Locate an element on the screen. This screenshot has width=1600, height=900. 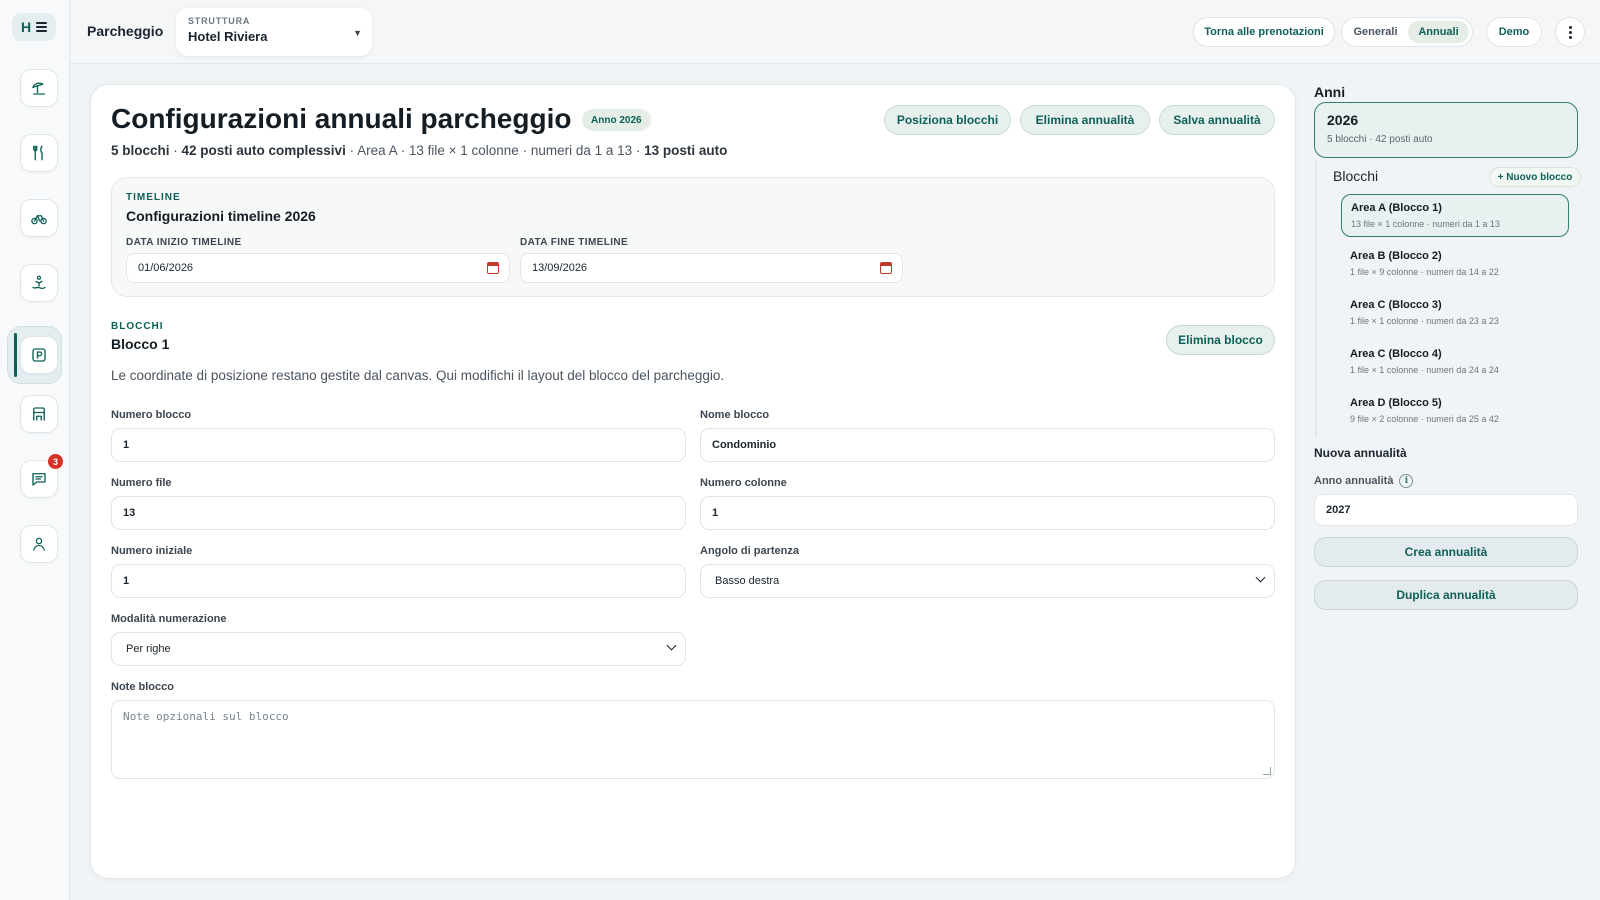
timeline-end-value: 13/09/2026 is located at coordinates (560, 268).